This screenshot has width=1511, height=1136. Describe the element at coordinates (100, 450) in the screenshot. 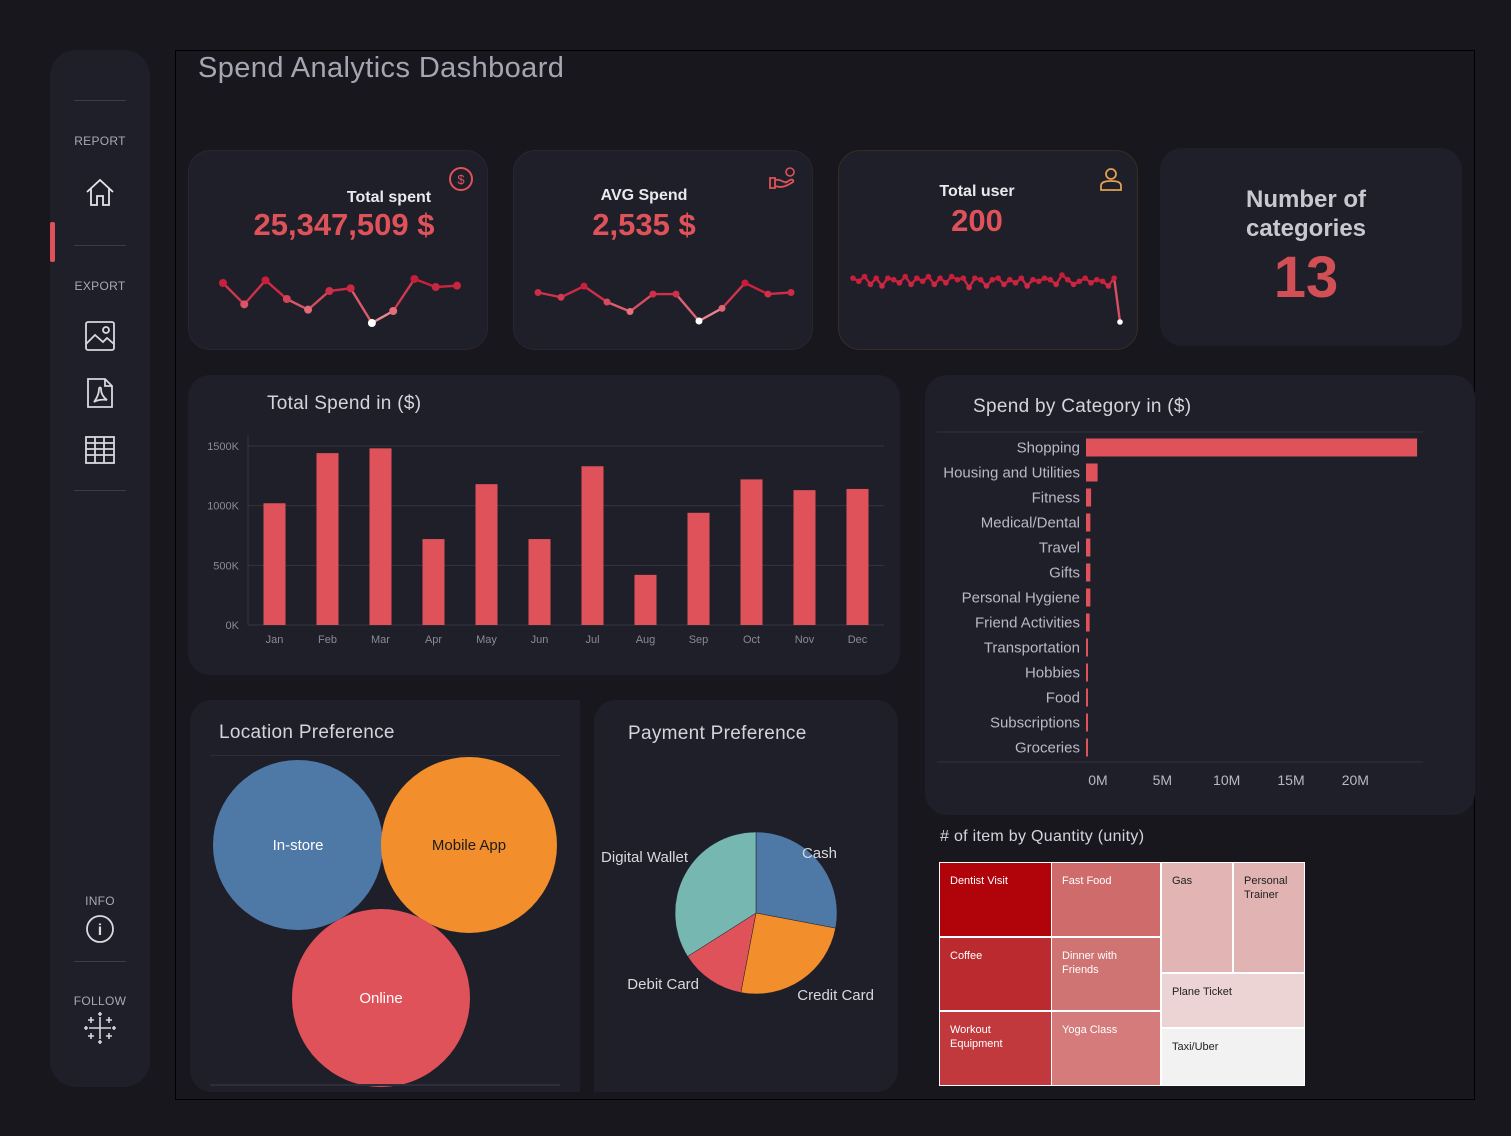

I see `table-export-icon` at that location.